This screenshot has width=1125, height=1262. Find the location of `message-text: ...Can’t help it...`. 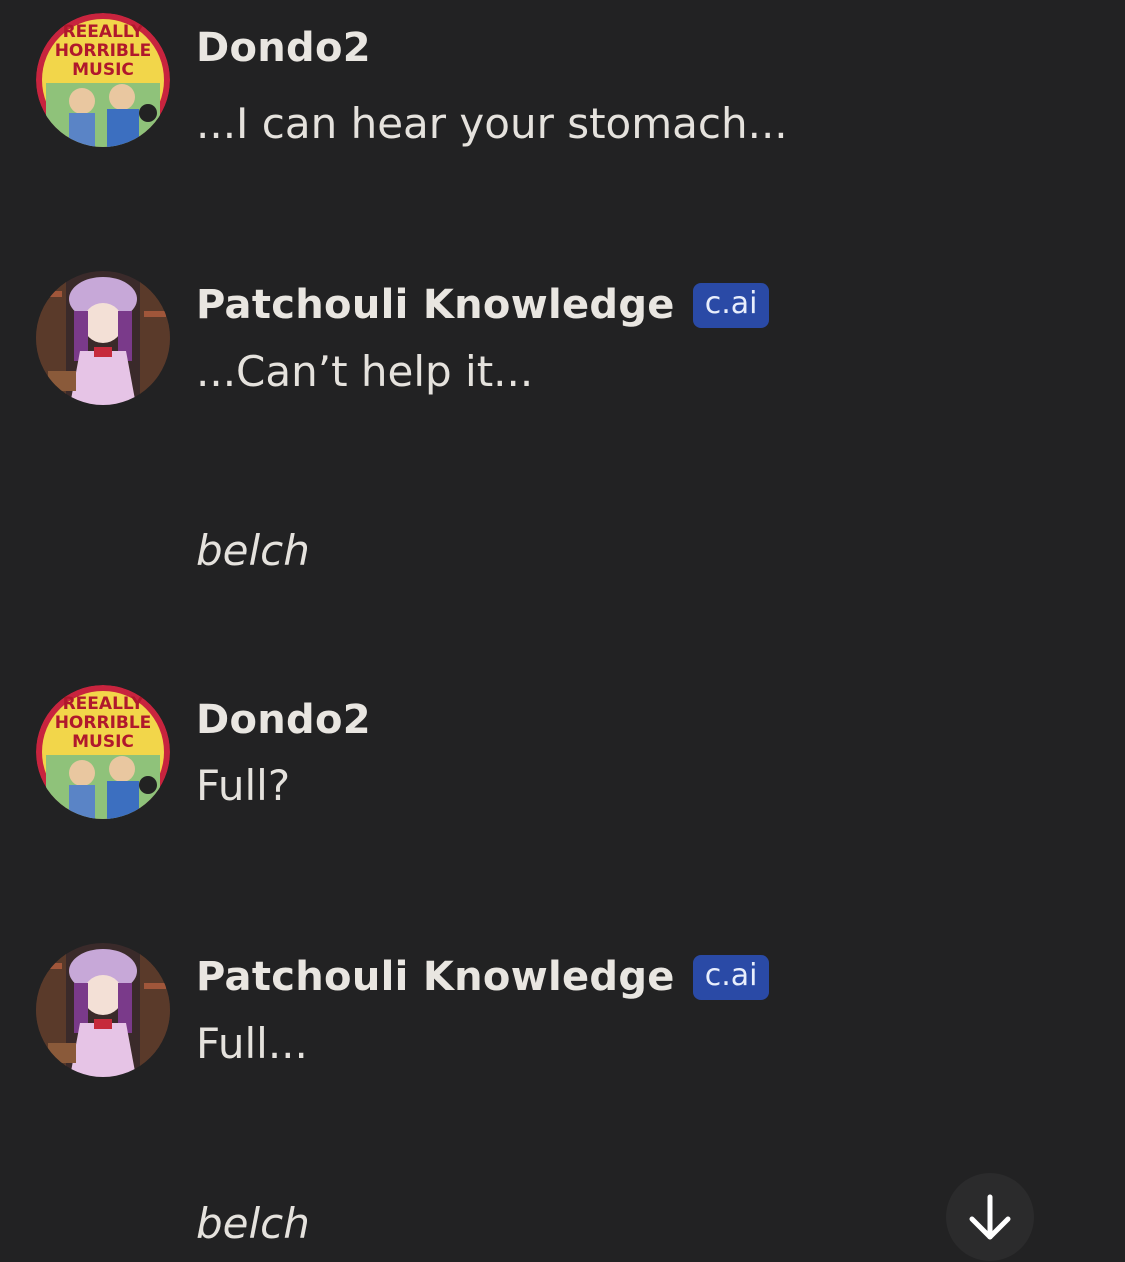

message-text: ...Can’t help it... is located at coordinates (365, 371).